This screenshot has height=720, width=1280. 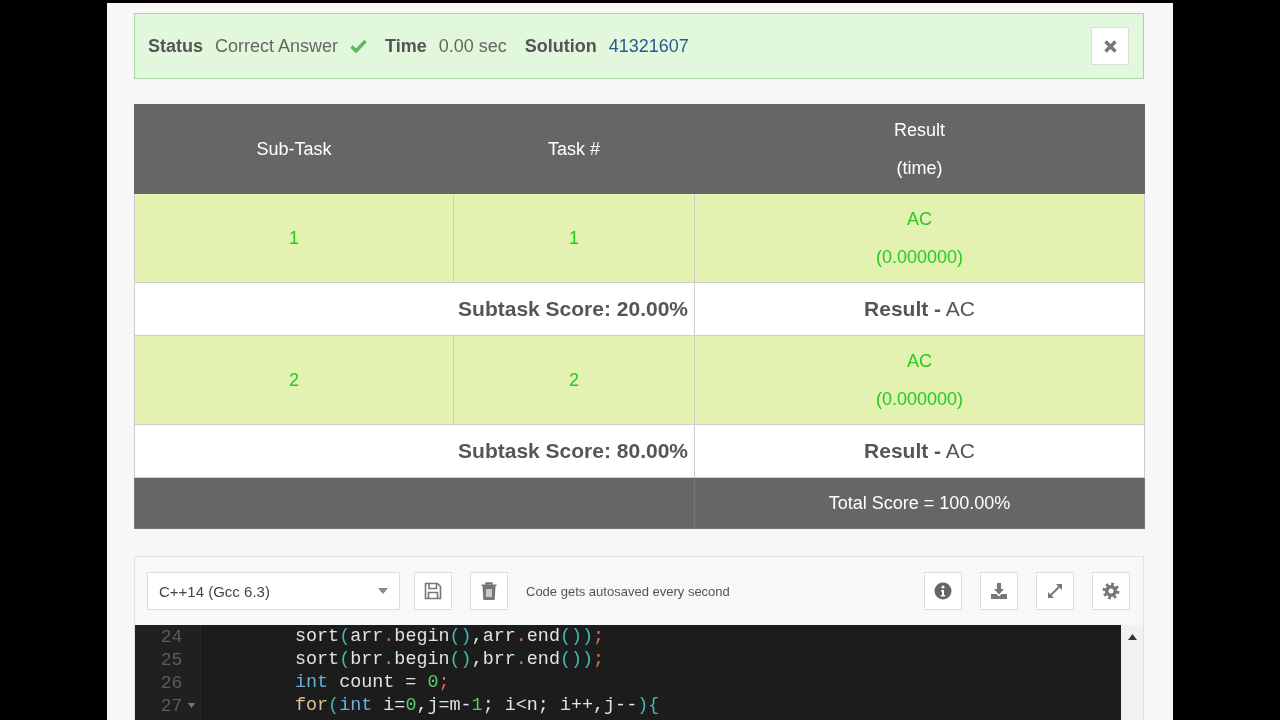 I want to click on download-button, so click(x=999, y=591).